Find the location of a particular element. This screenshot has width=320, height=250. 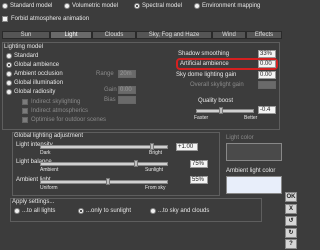

lighting-model-title: Lighting model is located at coordinates (24, 47).